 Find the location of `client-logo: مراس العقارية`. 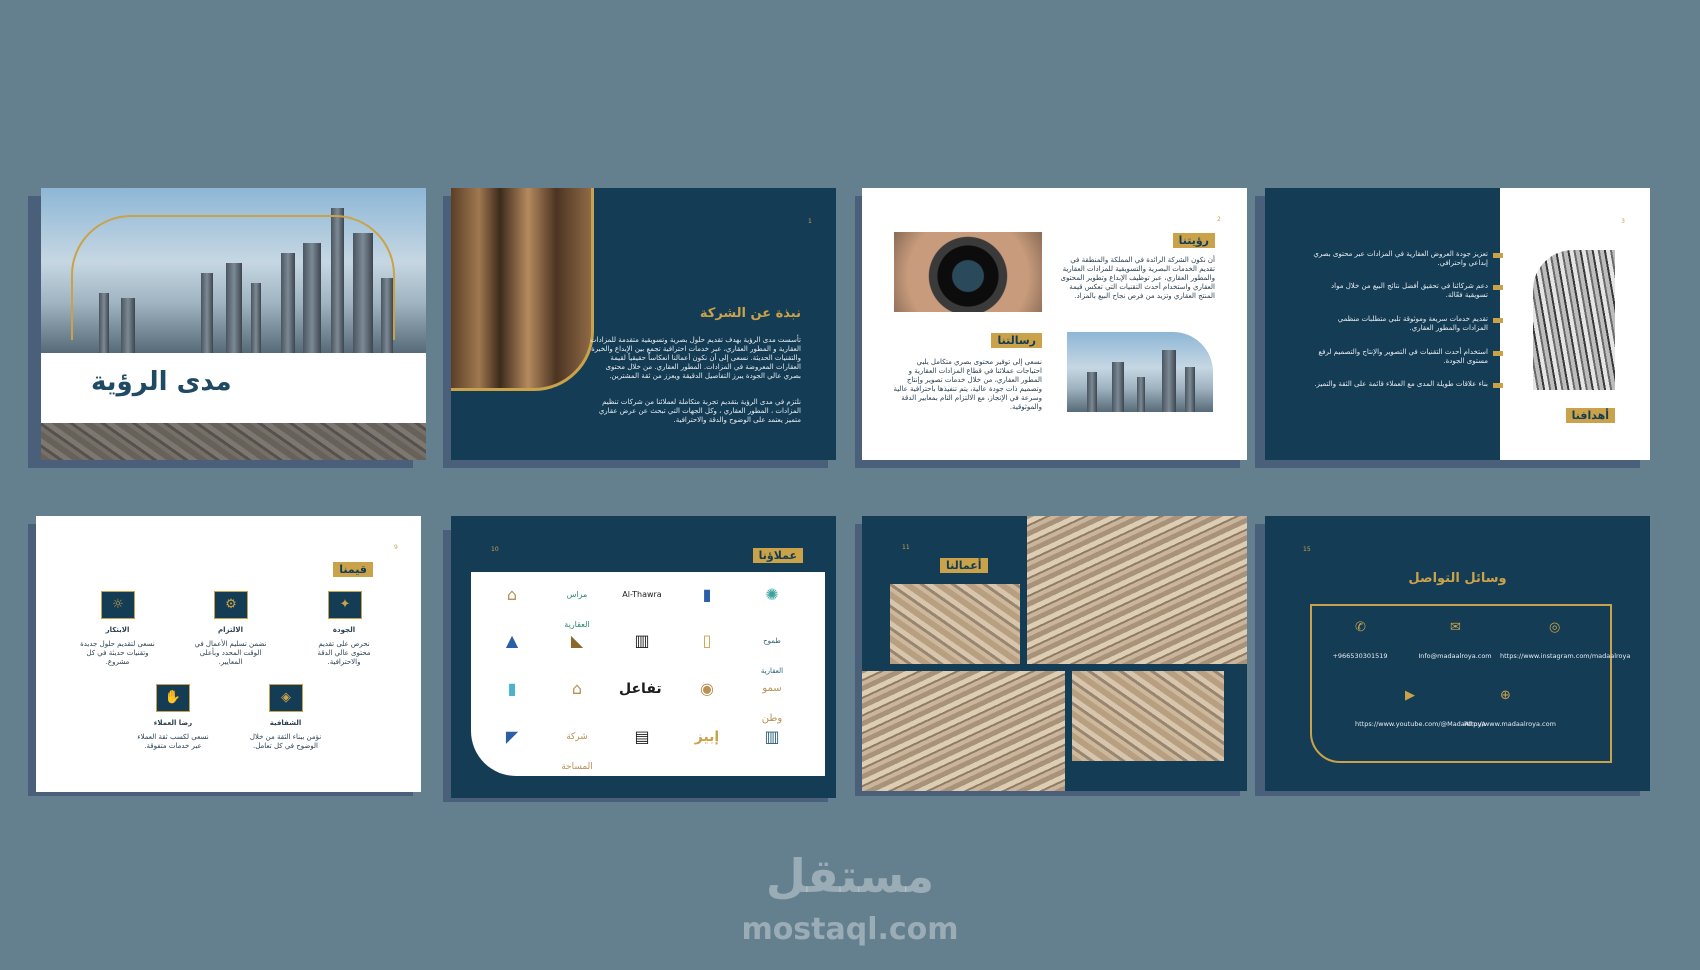

client-logo: مراس العقارية is located at coordinates (577, 609).